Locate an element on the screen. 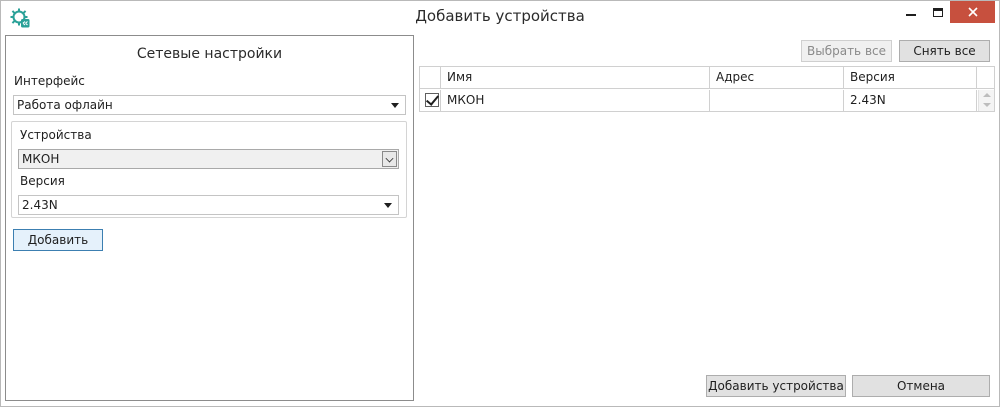  interface-value: Работа офлайн is located at coordinates (65, 105).